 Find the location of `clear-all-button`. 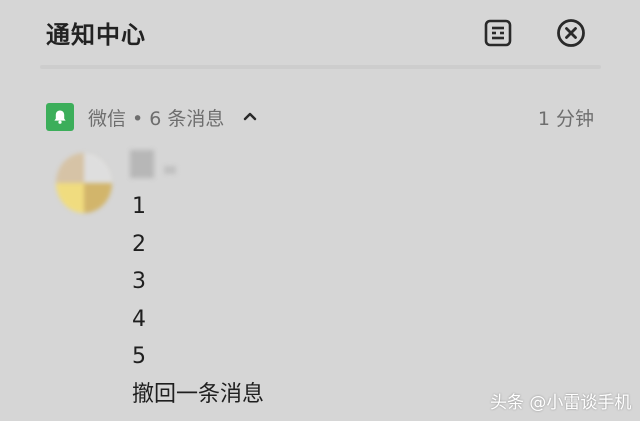

clear-all-button is located at coordinates (571, 33).